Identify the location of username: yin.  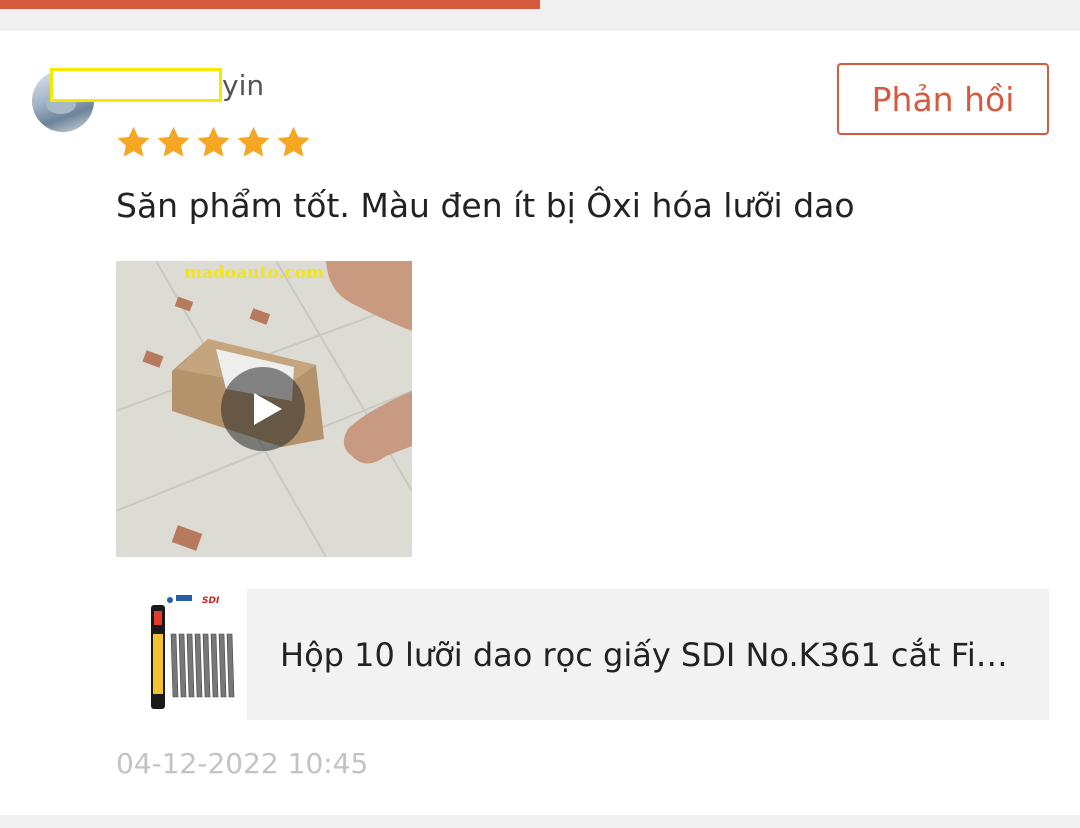
(157, 86).